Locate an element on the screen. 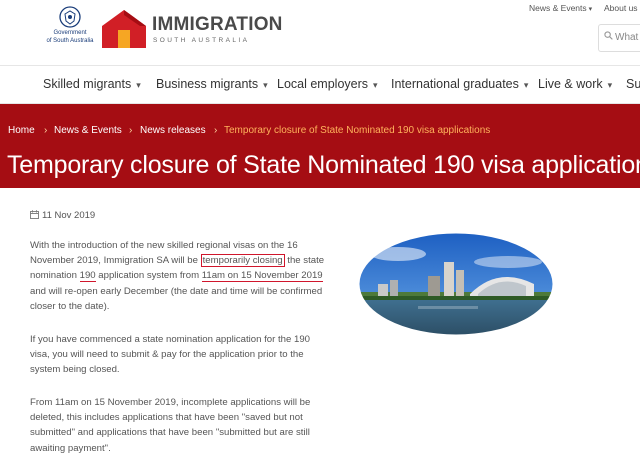 This screenshot has height=462, width=640. nav-item-label: Su is located at coordinates (633, 84).